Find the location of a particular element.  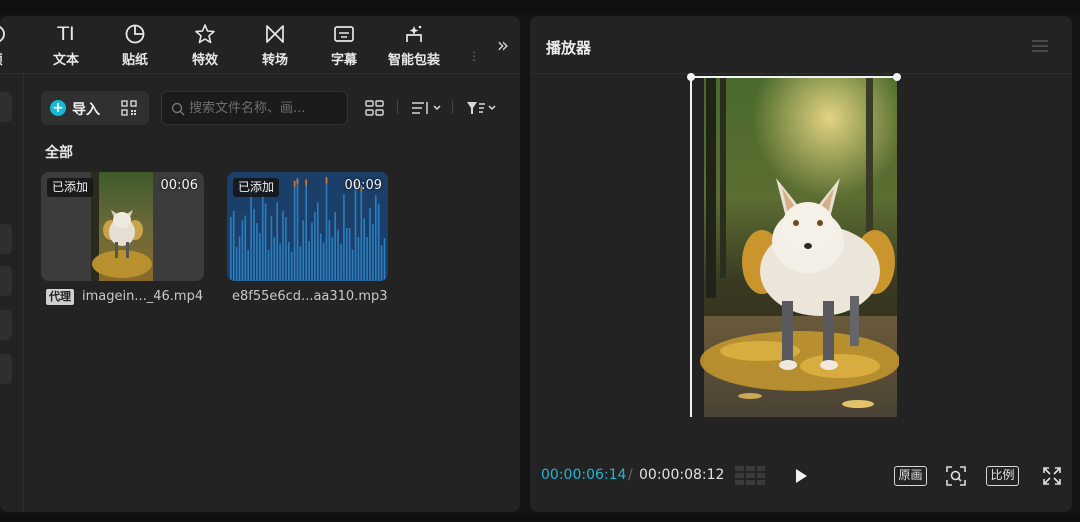

video-thumbnail is located at coordinates (122, 226).